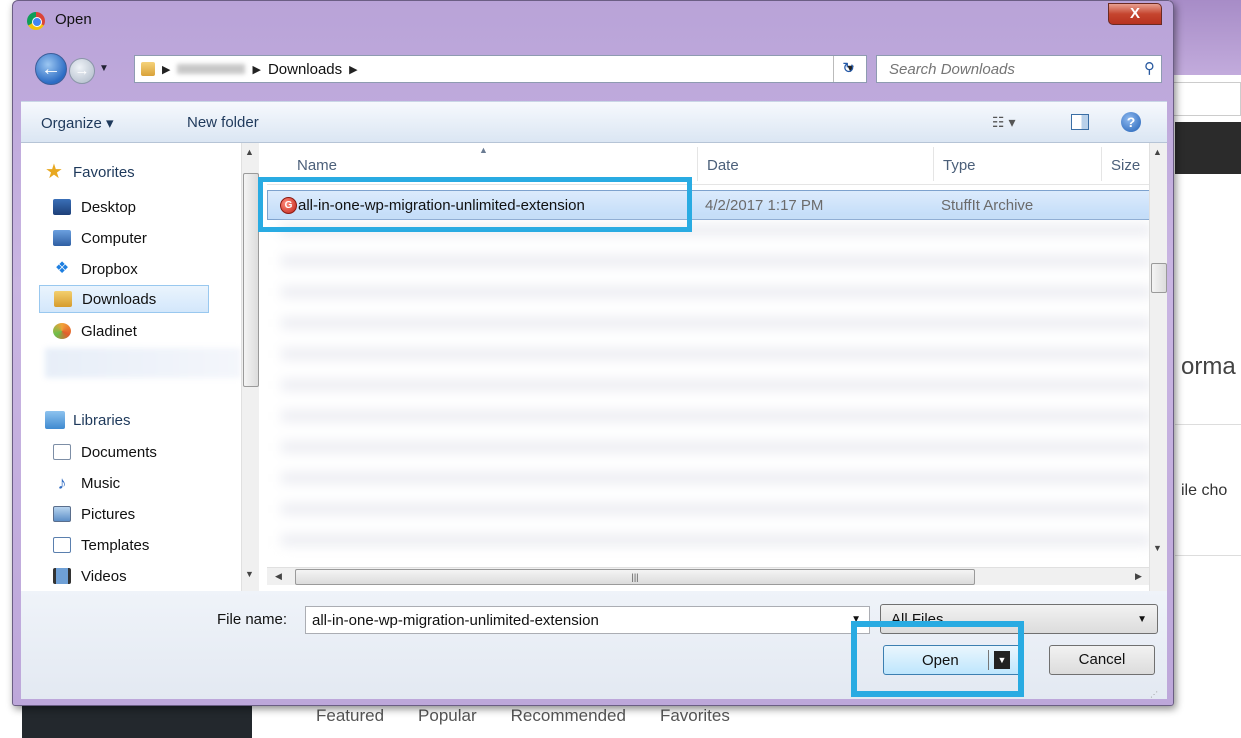 This screenshot has height=738, width=1241. Describe the element at coordinates (149, 545) in the screenshot. I see `sidebar-item-templates: Templates` at that location.